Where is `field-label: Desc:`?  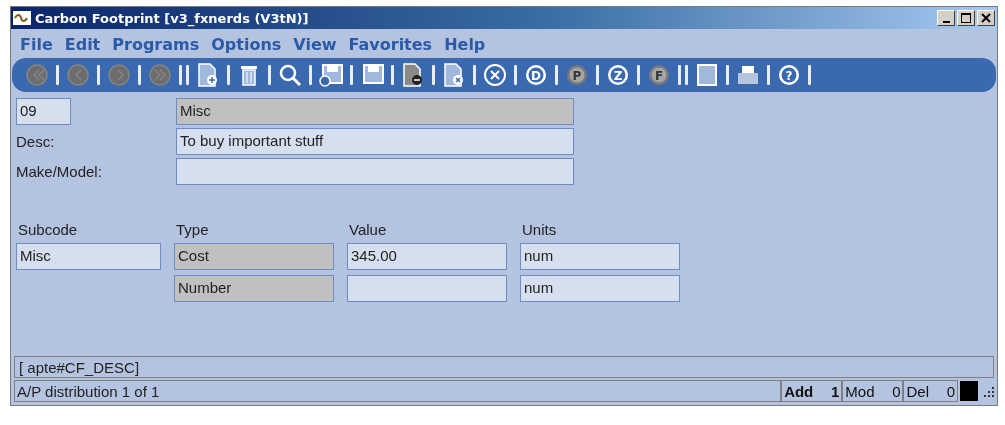
field-label: Desc: is located at coordinates (36, 141).